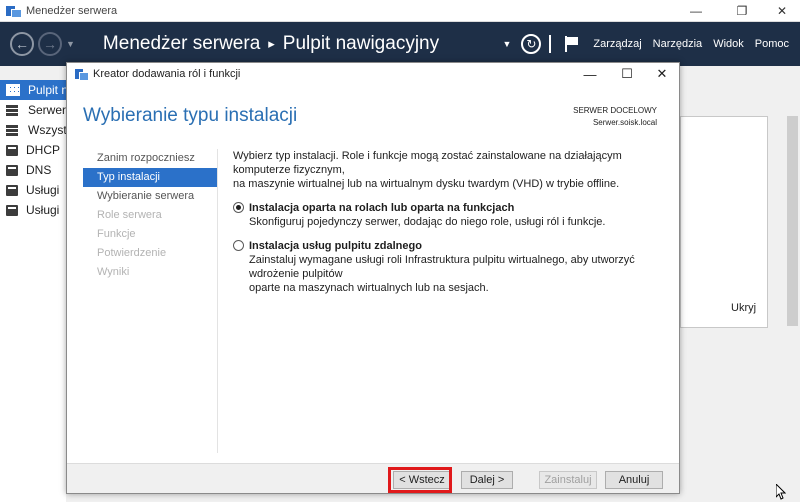 The image size is (800, 502). I want to click on chevron-down-icon: ▼, so click(506, 44).